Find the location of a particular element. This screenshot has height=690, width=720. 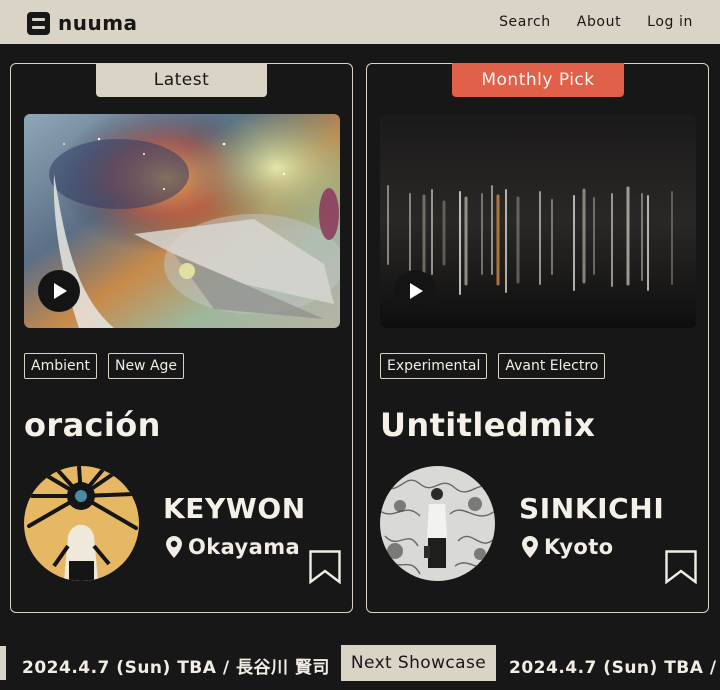

artist-name: SINKICHI is located at coordinates (591, 508).